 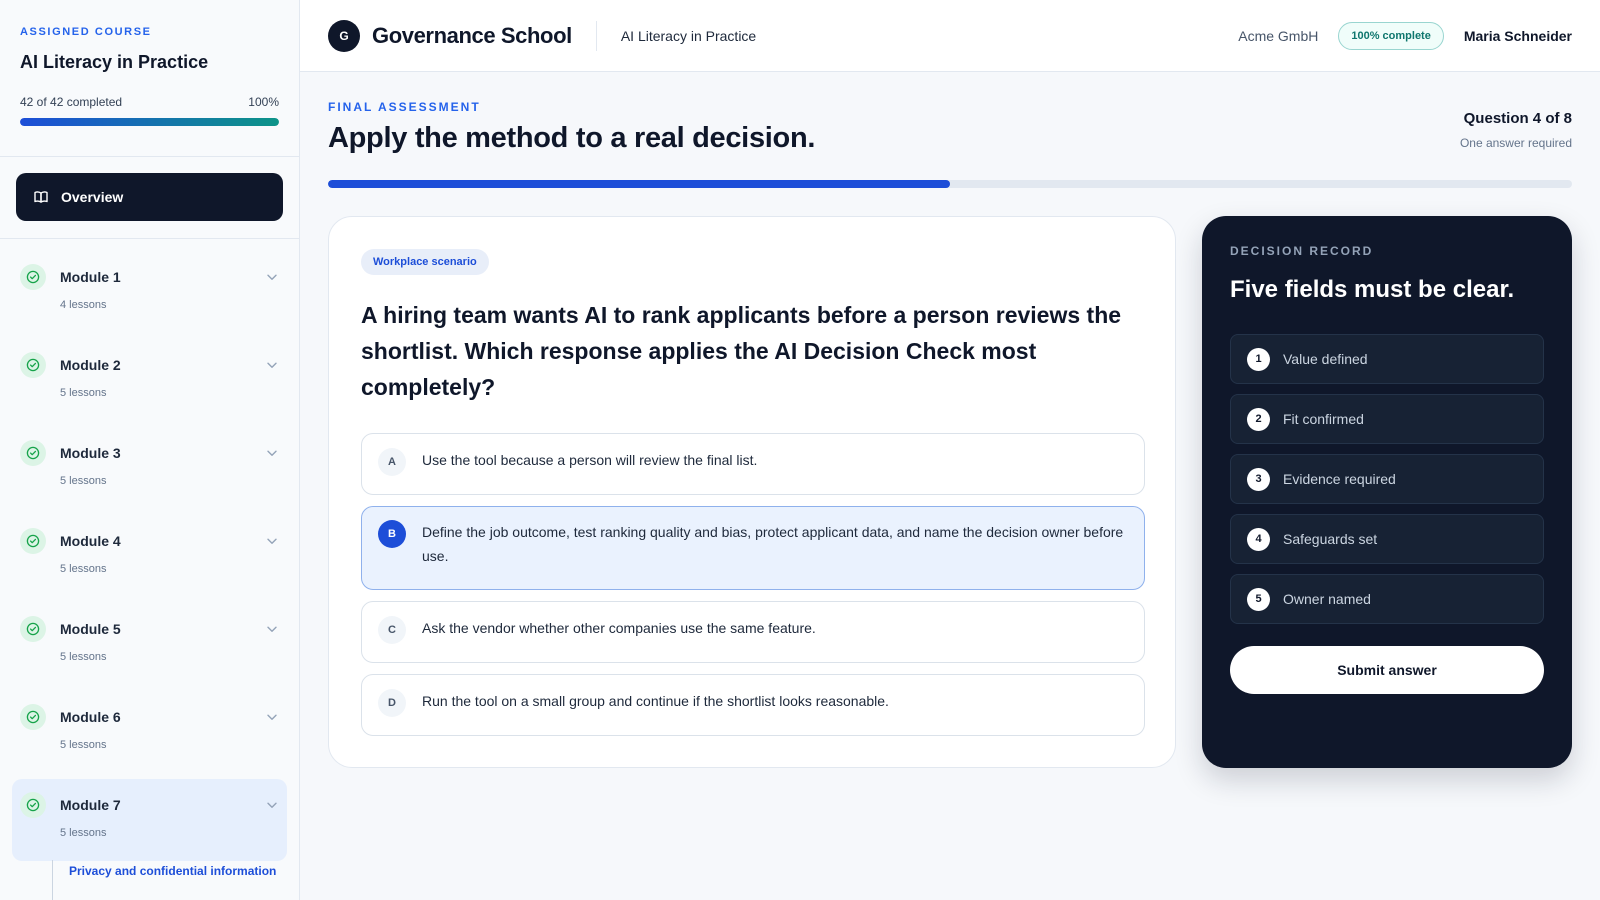 What do you see at coordinates (472, 36) in the screenshot?
I see `brand-name: Governance School` at bounding box center [472, 36].